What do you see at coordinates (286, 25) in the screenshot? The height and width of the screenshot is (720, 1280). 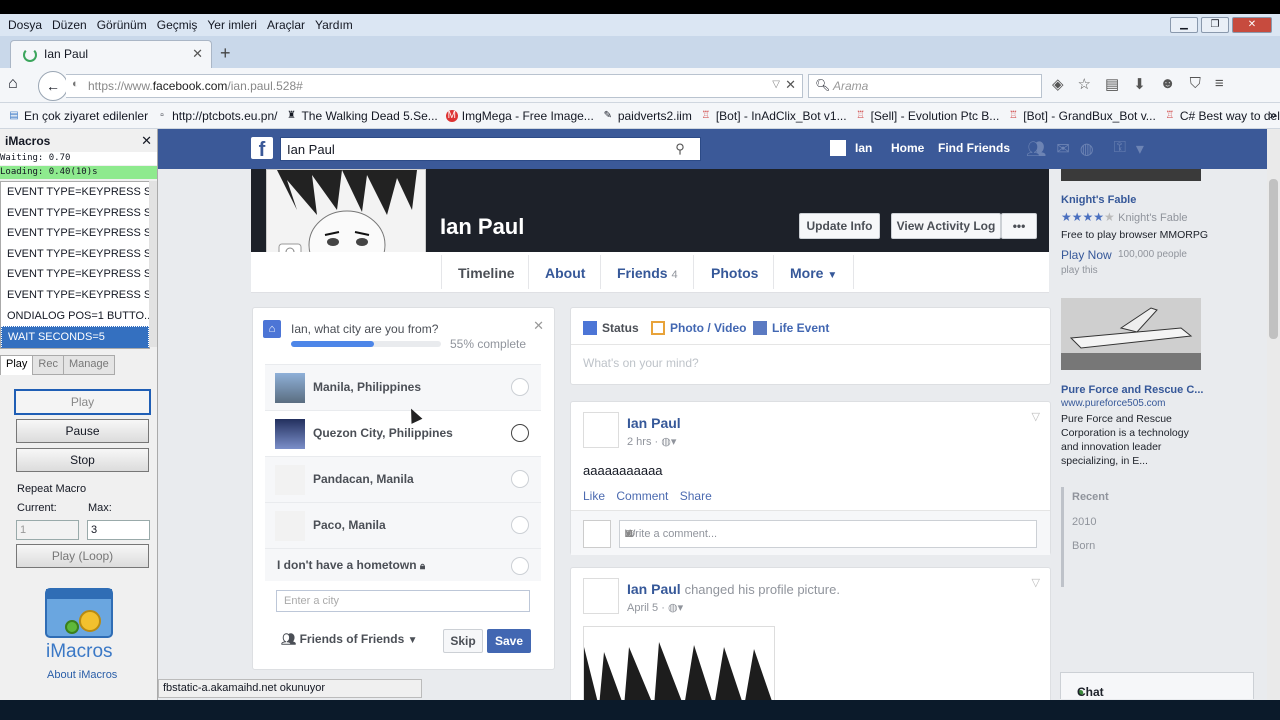 I see `menu-tools: Araçlar` at bounding box center [286, 25].